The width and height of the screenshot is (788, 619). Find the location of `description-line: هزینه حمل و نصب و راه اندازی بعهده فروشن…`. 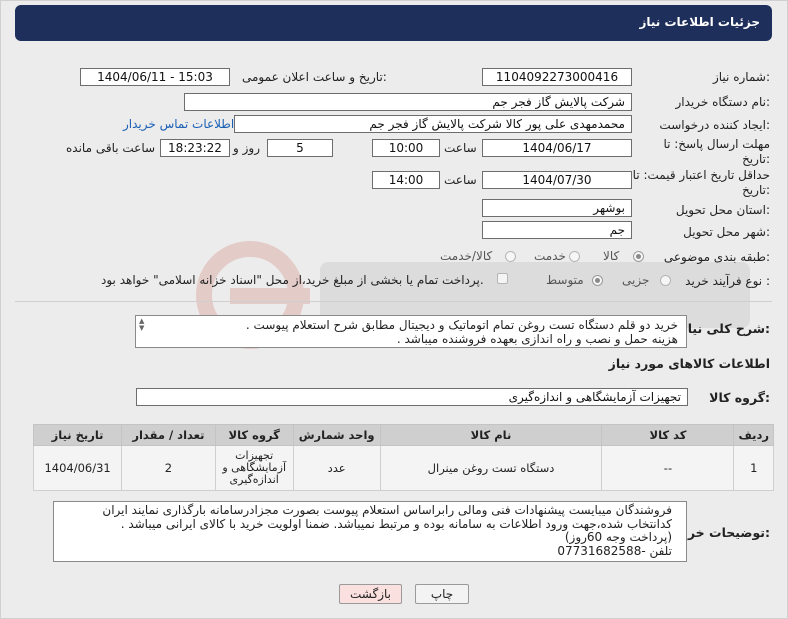

description-line: هزینه حمل و نصب و راه اندازی بعهده فروشن… is located at coordinates (537, 338).